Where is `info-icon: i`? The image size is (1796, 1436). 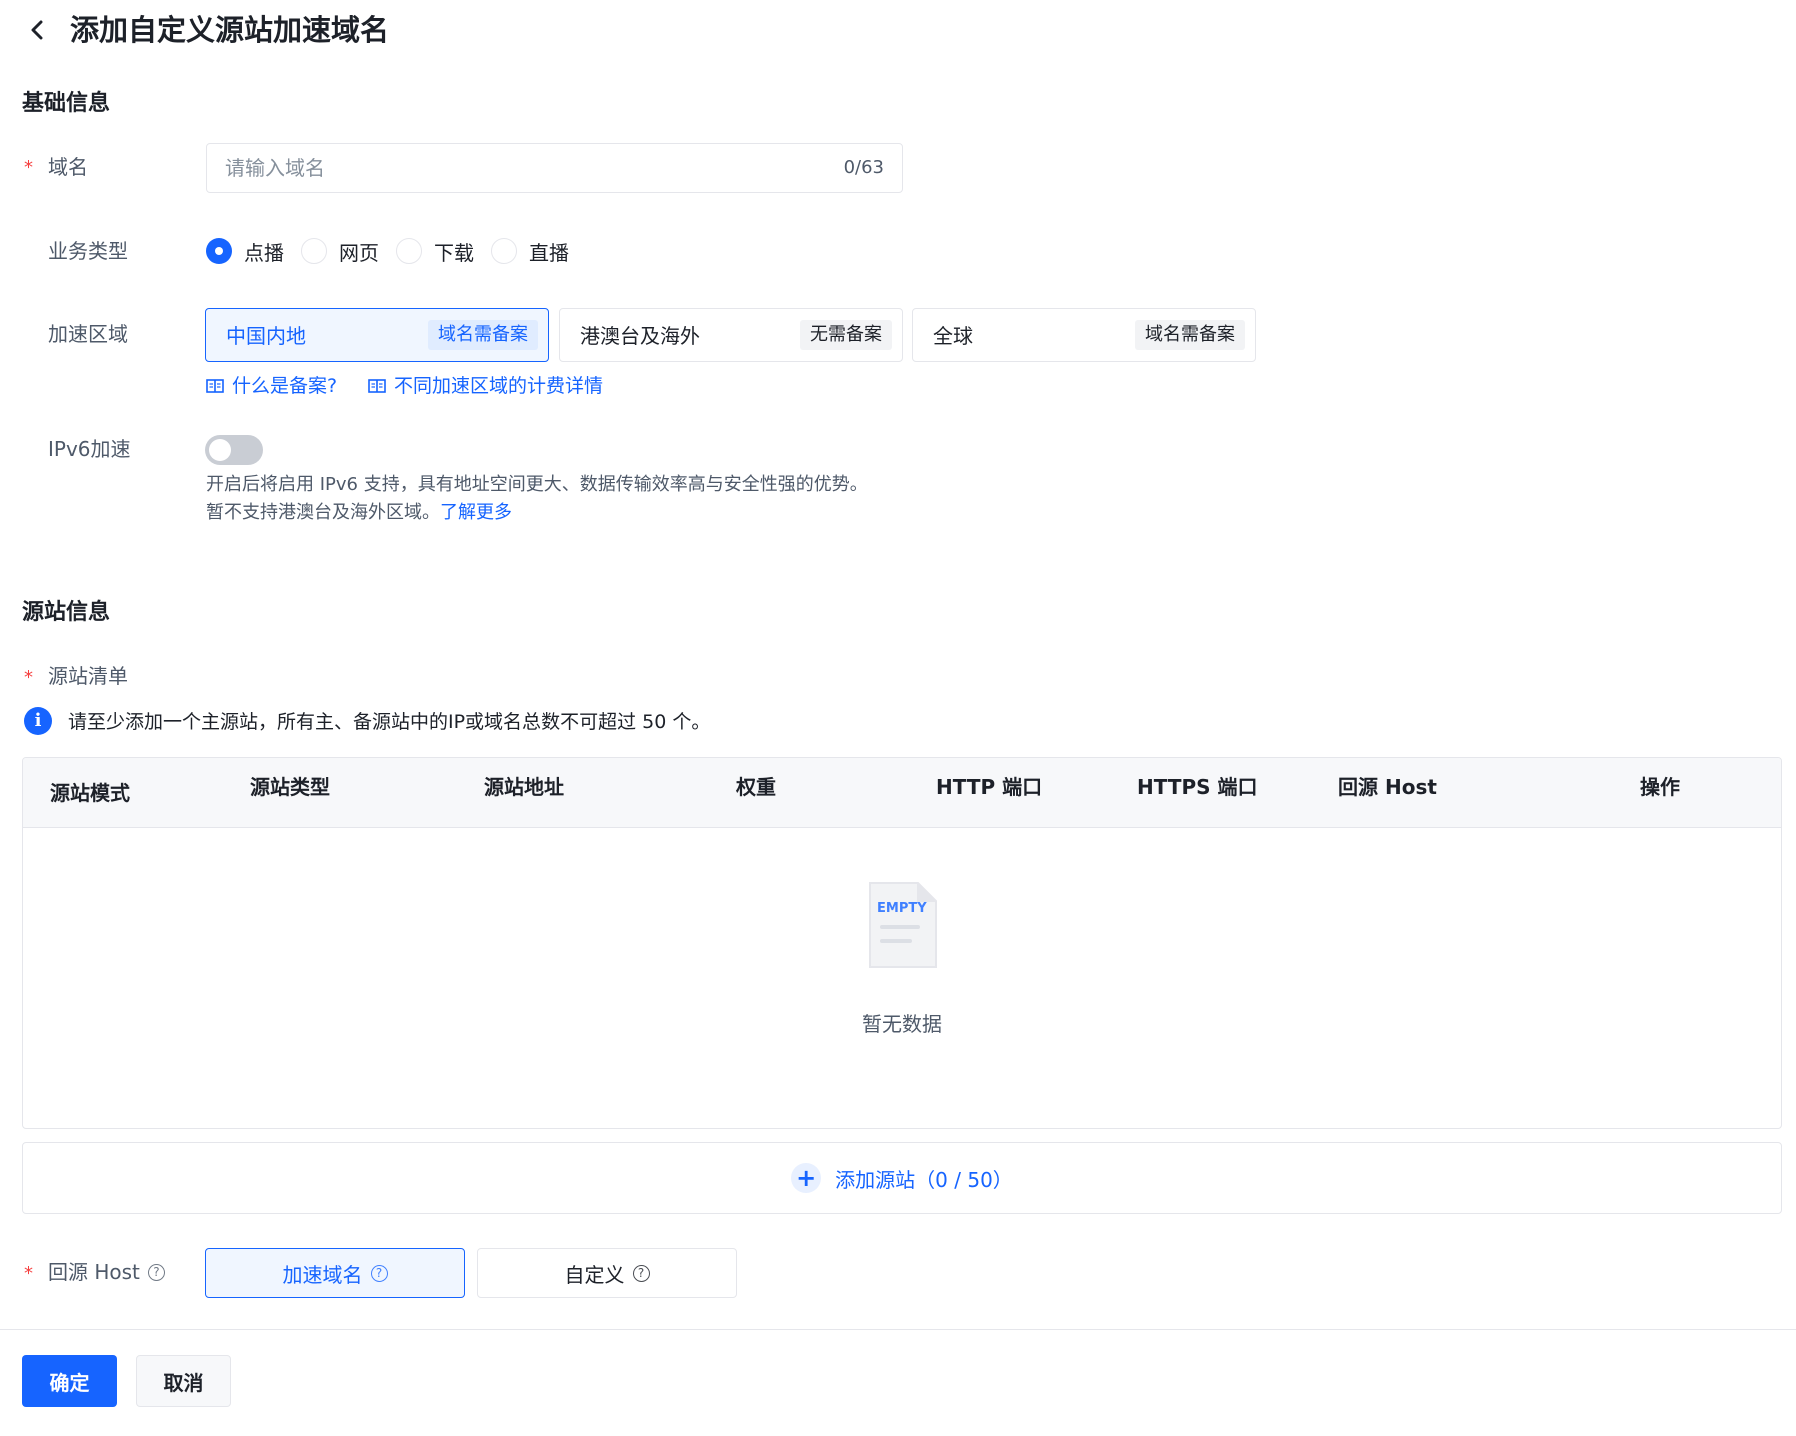 info-icon: i is located at coordinates (38, 721).